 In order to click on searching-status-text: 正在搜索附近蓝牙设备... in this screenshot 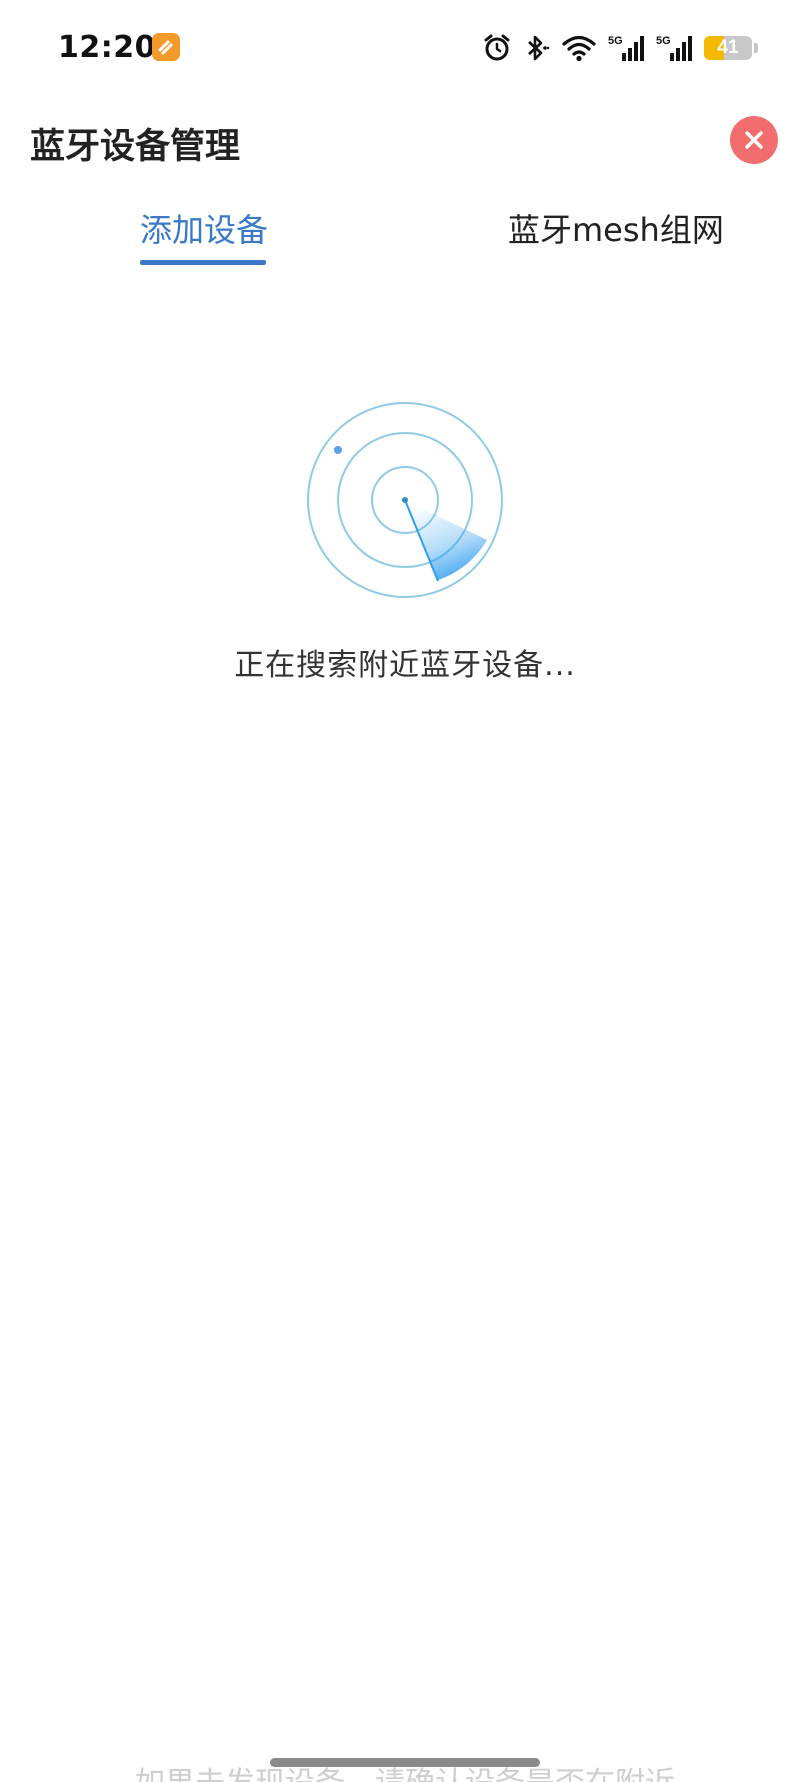, I will do `click(405, 665)`.